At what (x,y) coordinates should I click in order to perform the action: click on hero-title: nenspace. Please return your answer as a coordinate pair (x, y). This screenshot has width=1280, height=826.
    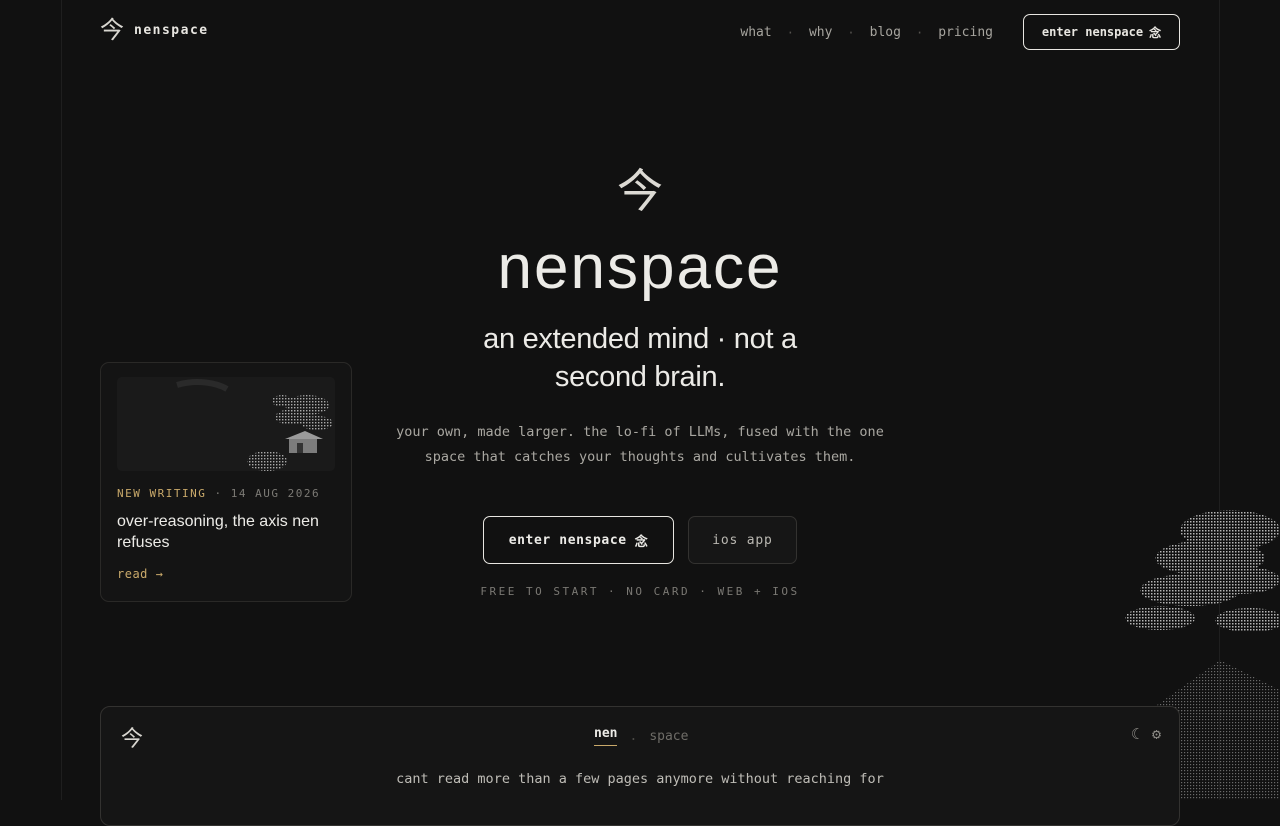
    Looking at the image, I should click on (640, 267).